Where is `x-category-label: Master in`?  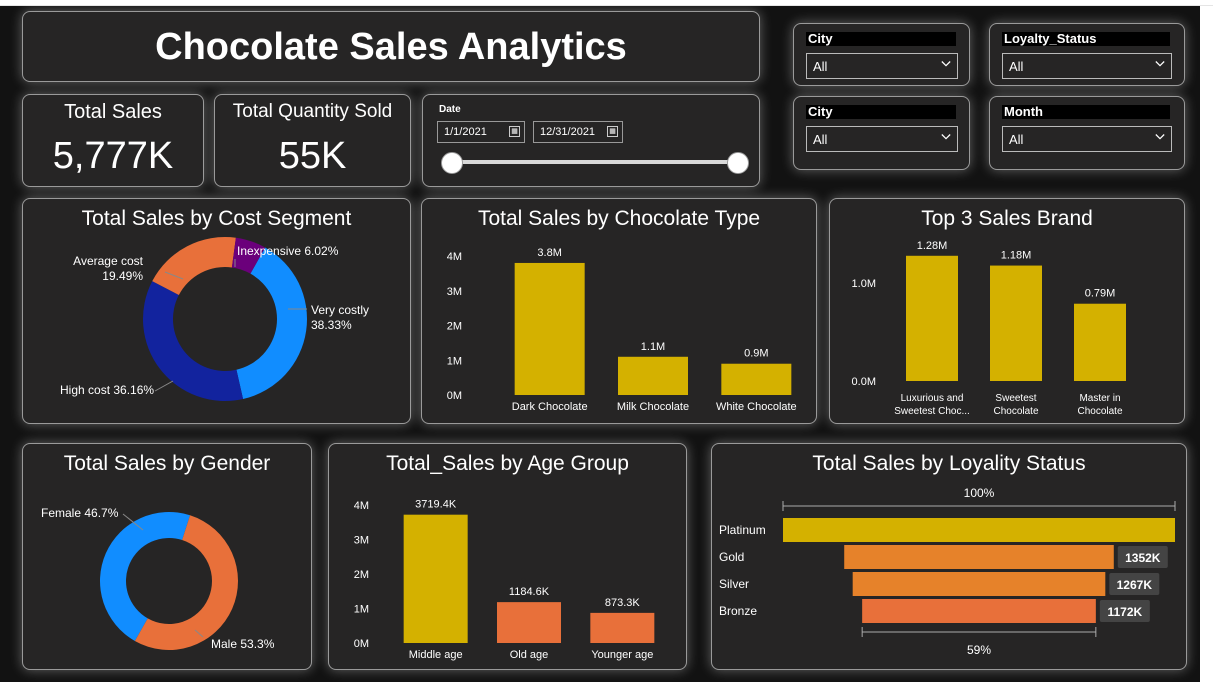
x-category-label: Master in is located at coordinates (1099, 398).